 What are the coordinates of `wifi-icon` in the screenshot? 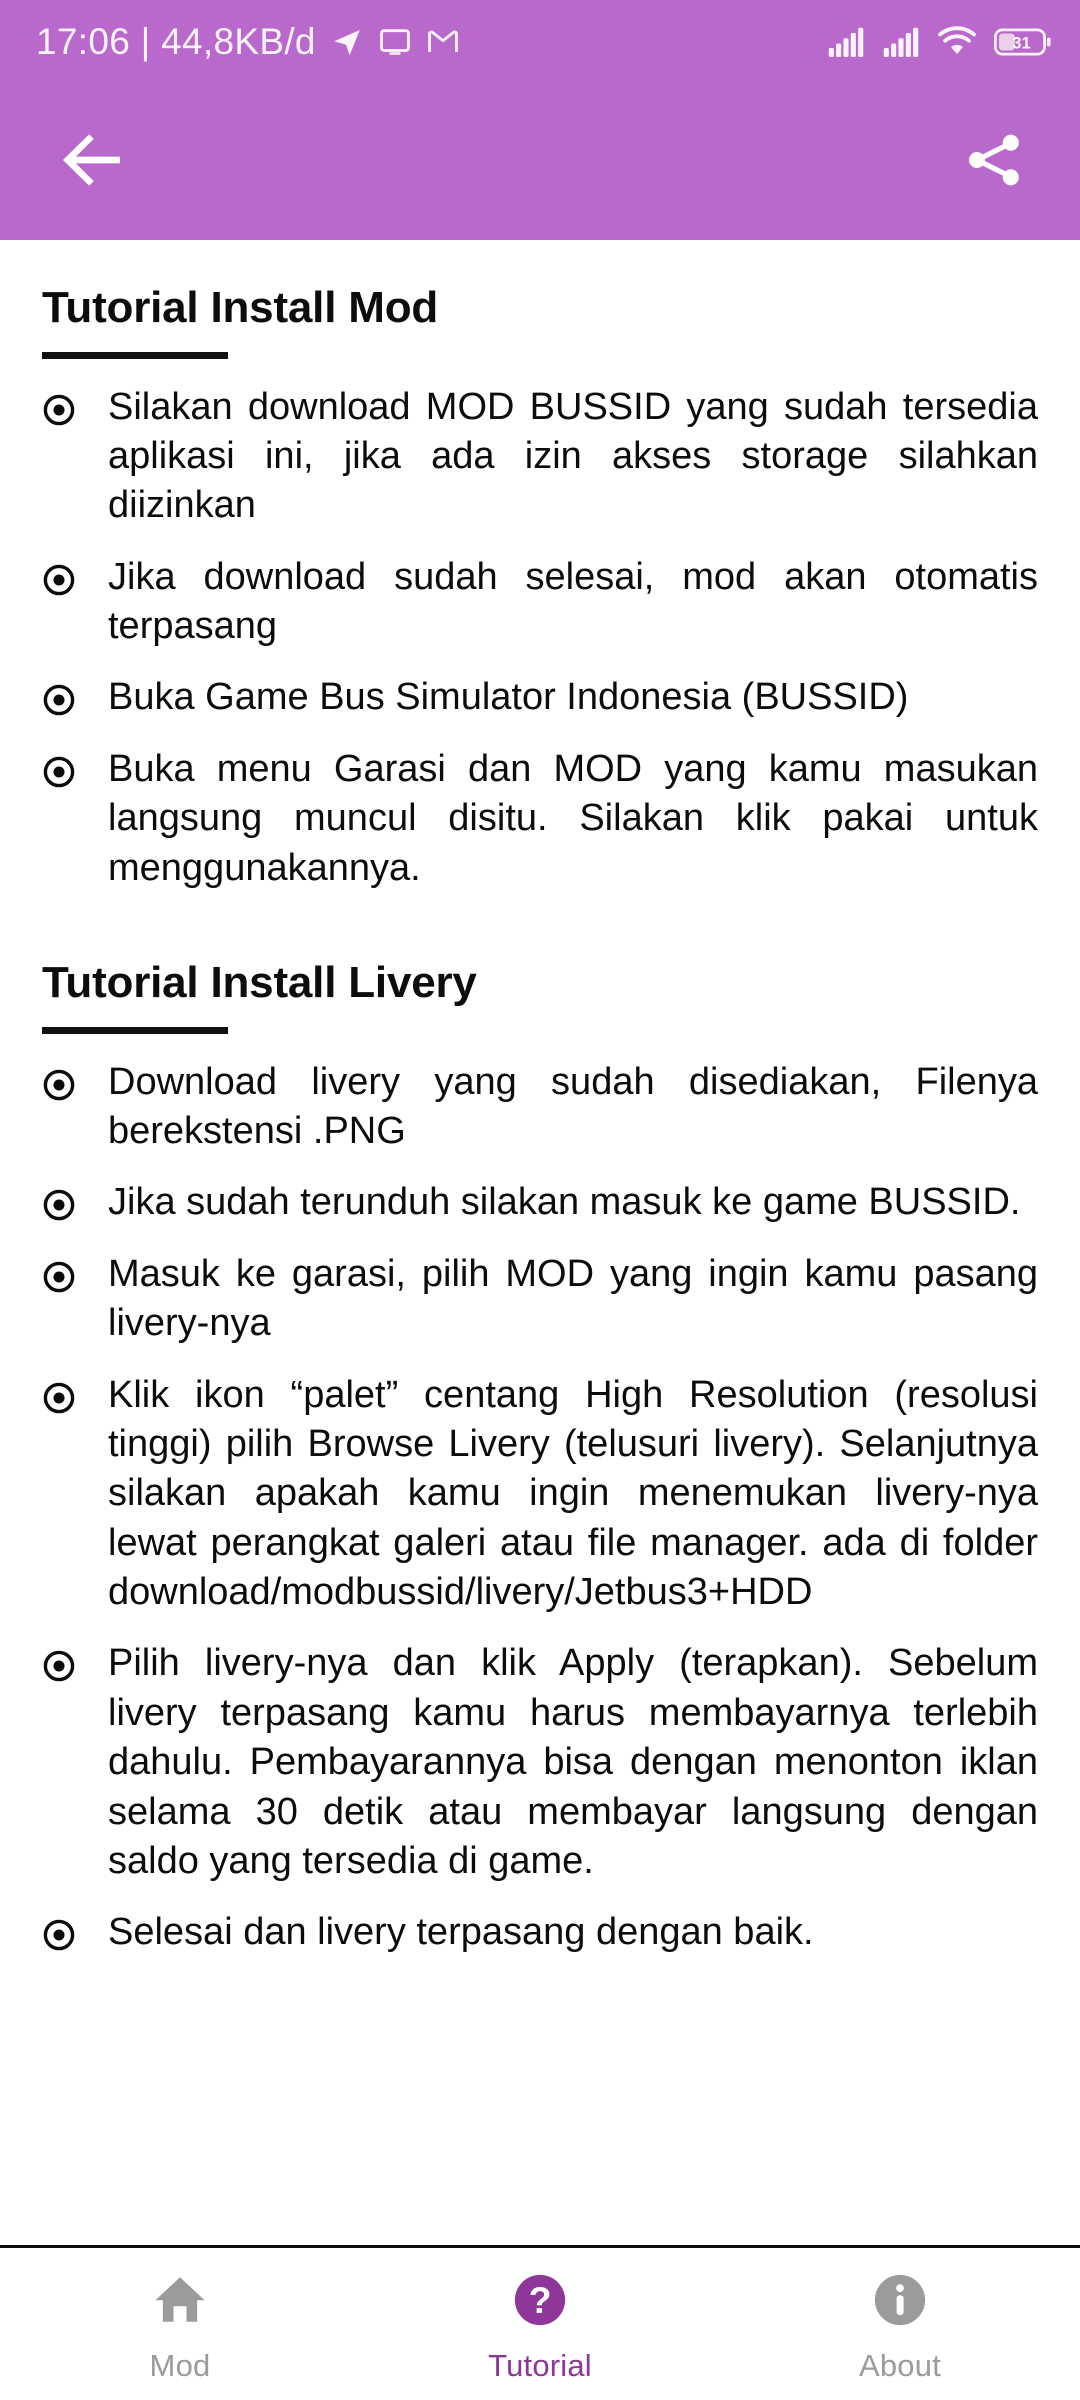 It's located at (957, 42).